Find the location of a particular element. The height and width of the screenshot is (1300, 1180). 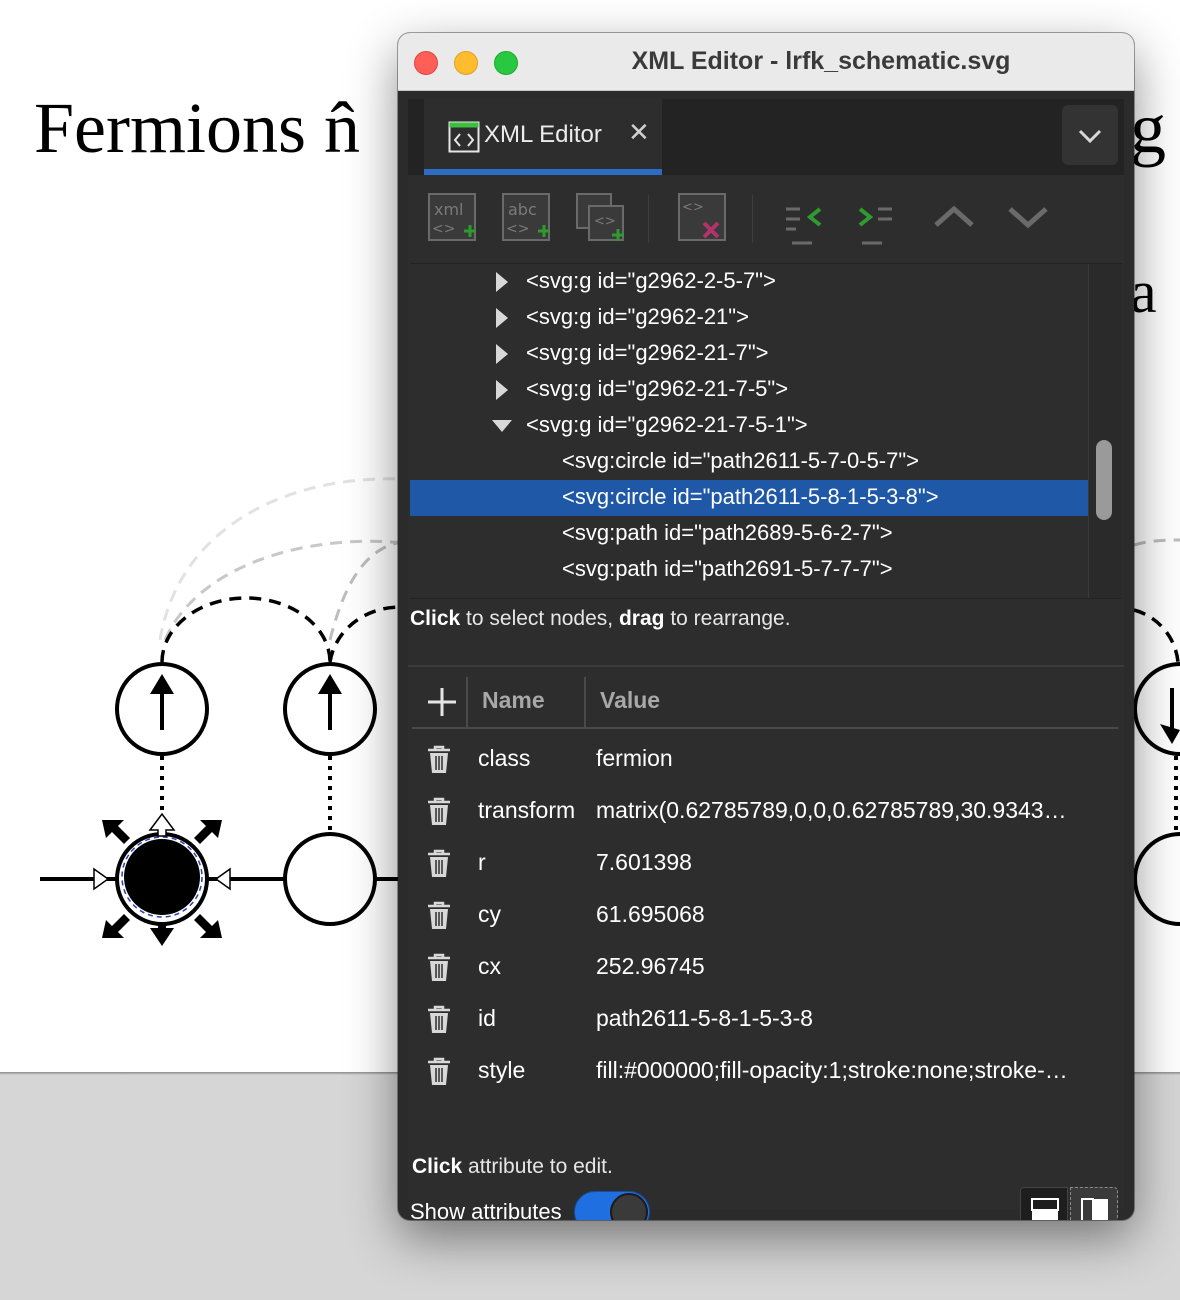

tree-node-row: <svg:g id="g2962-21"> is located at coordinates (749, 318).